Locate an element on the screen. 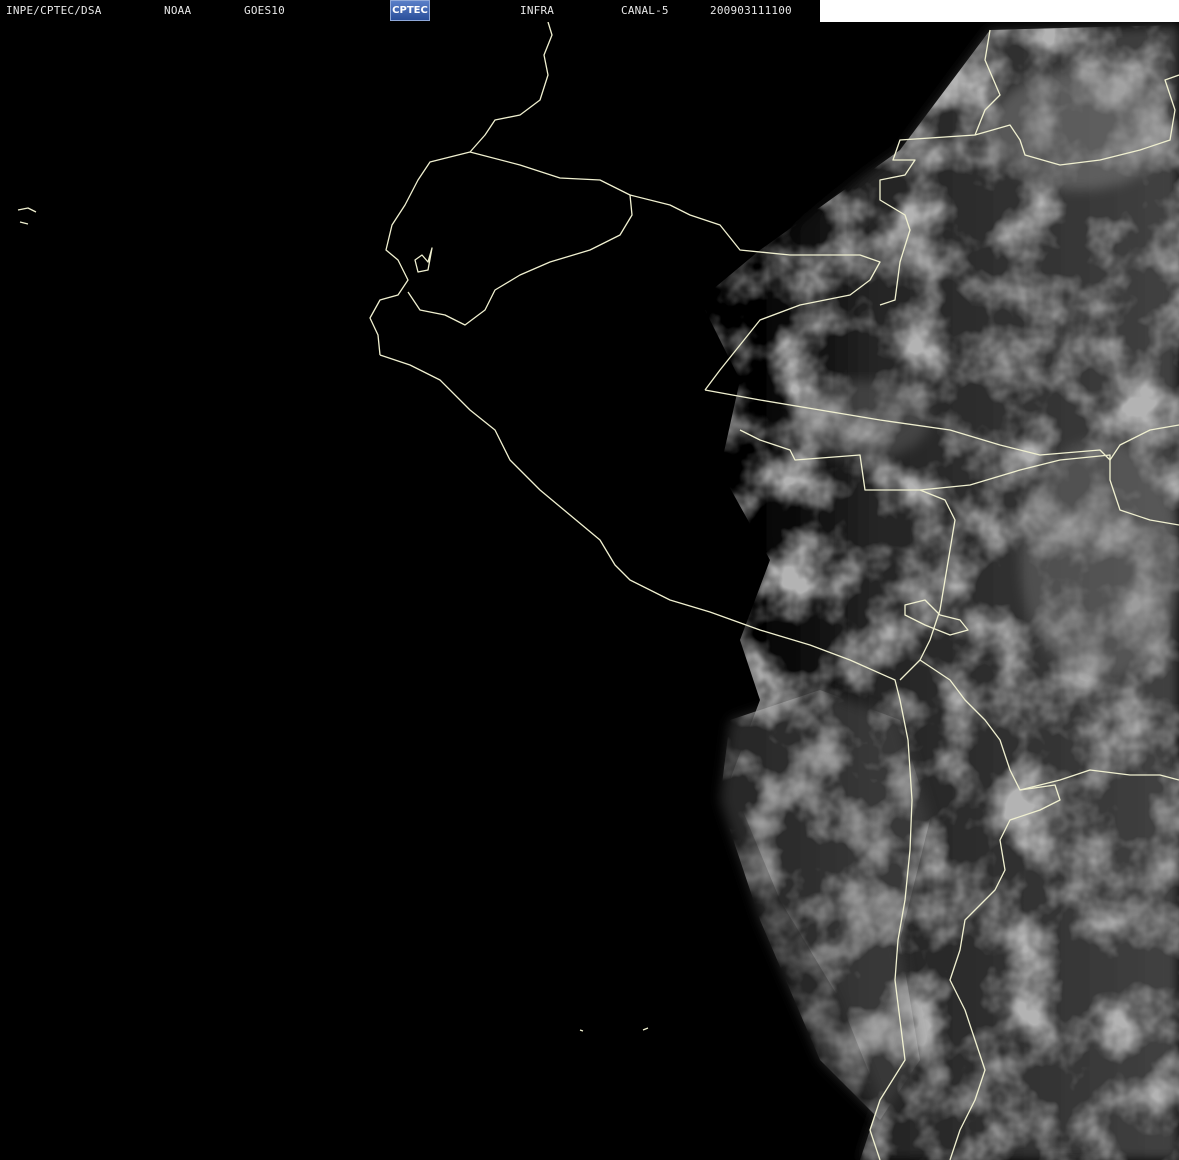  agency-label: INPE/CPTEC/DSA is located at coordinates (54, 10).